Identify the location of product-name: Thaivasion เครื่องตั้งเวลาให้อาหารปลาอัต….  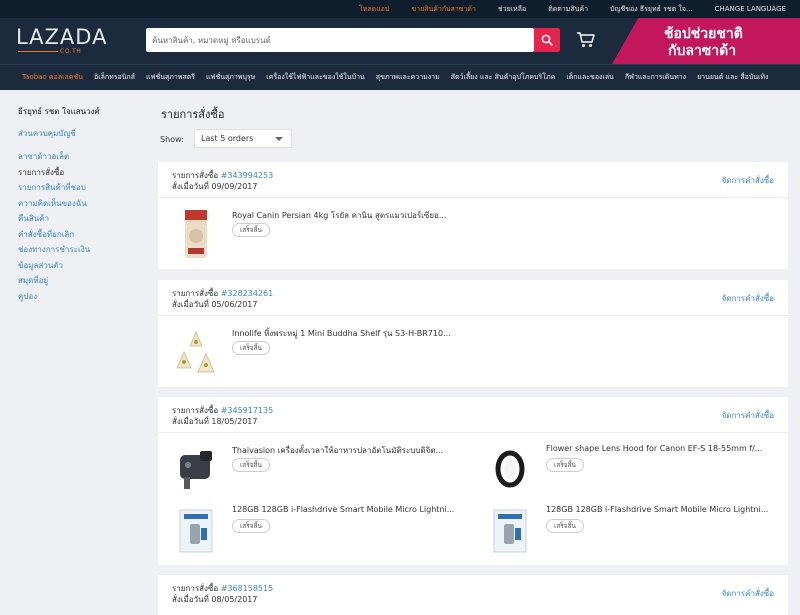
(345, 450).